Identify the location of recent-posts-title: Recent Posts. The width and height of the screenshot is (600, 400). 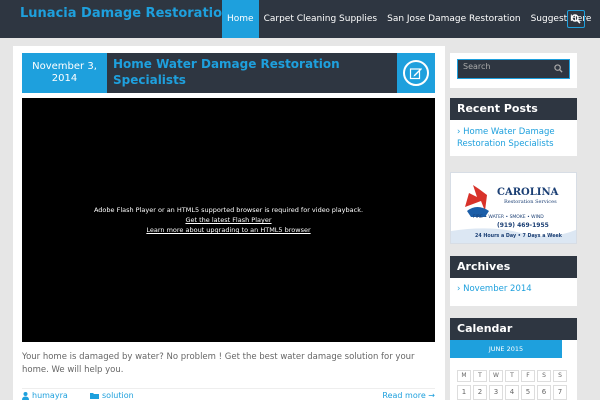
(513, 109).